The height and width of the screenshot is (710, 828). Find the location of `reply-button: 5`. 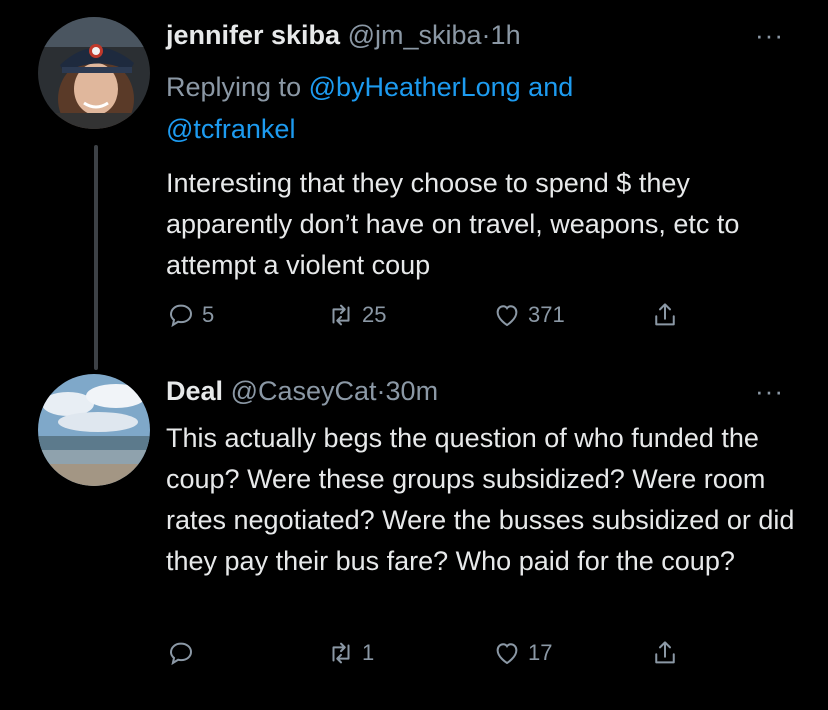

reply-button: 5 is located at coordinates (190, 315).